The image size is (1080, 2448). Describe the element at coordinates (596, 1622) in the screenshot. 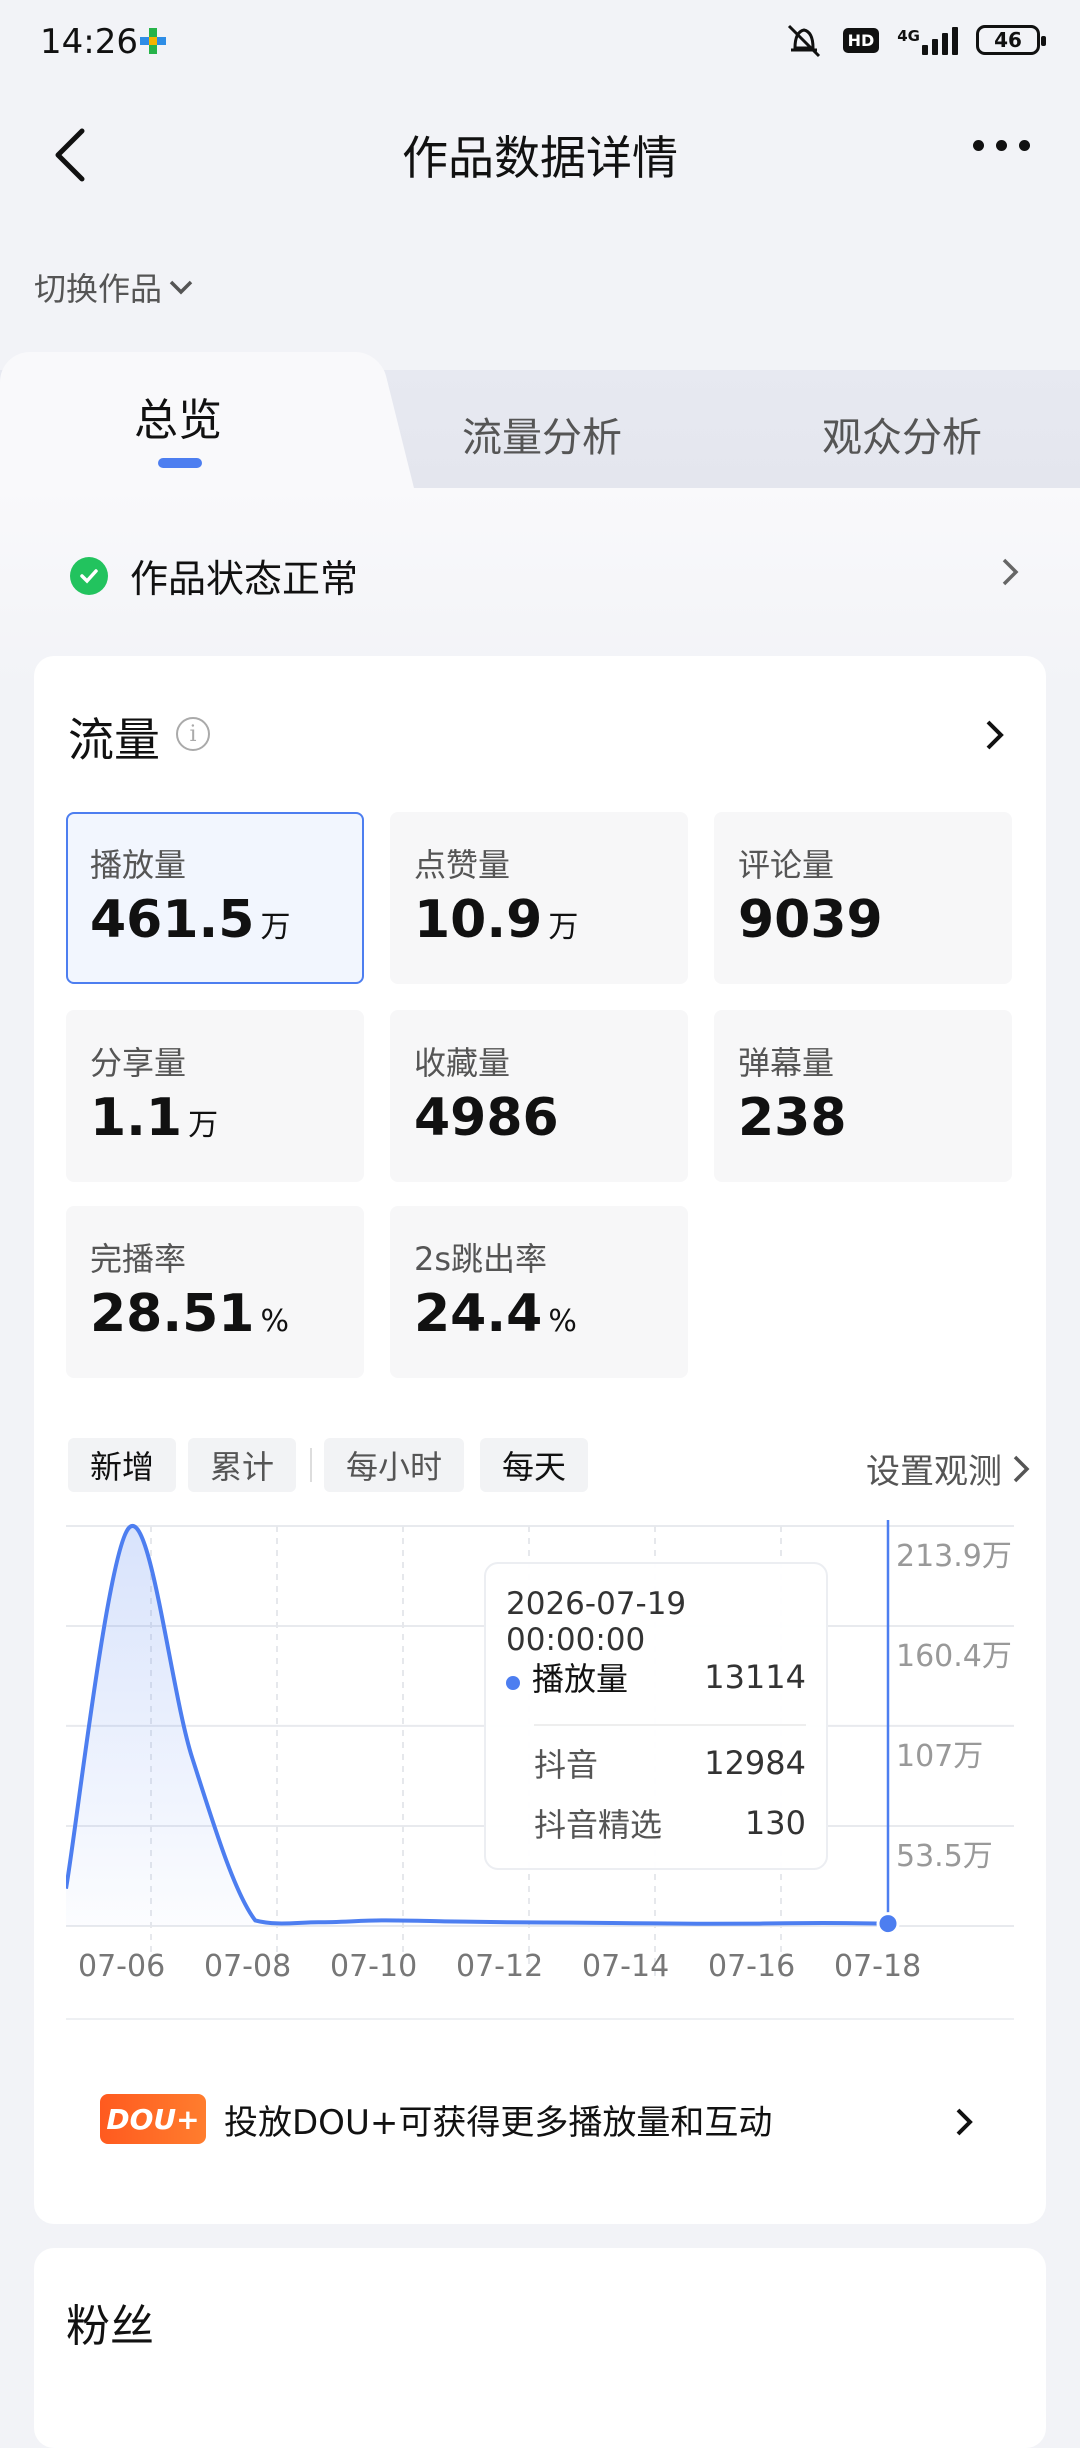

I see `tooltip-date: 2026-07-19 00:00:00` at that location.